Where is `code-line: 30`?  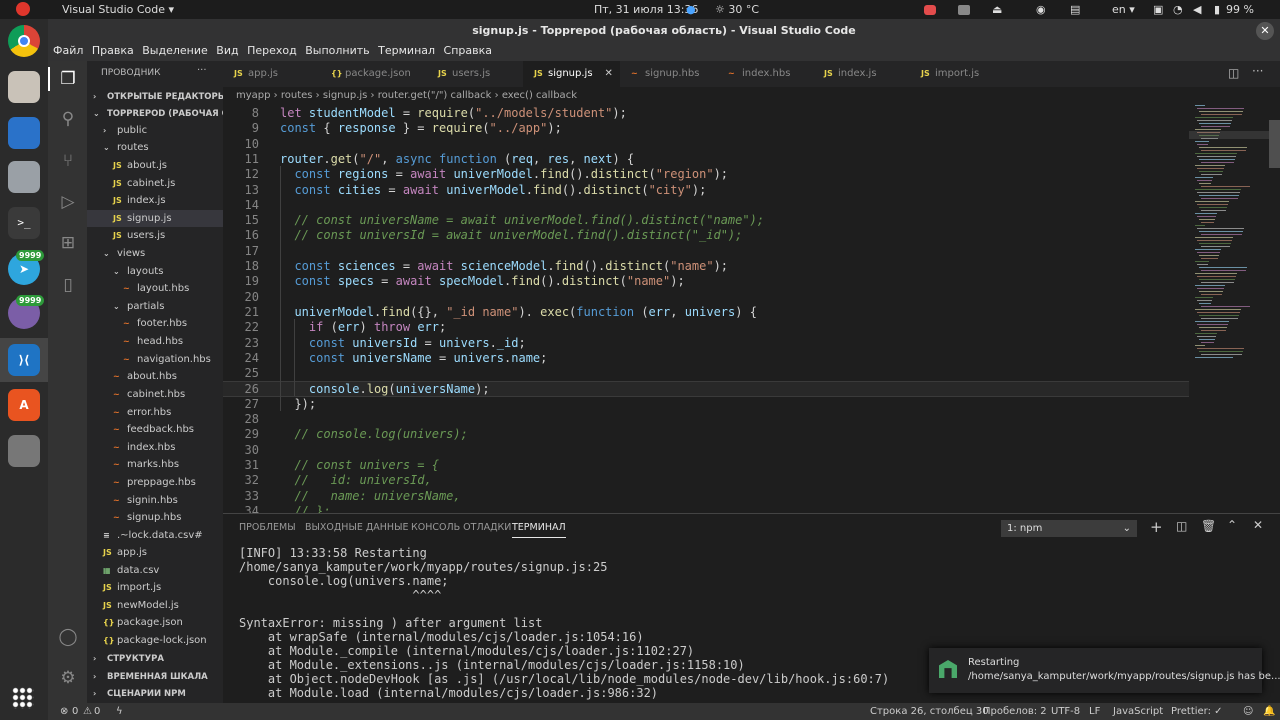 code-line: 30 is located at coordinates (706, 450).